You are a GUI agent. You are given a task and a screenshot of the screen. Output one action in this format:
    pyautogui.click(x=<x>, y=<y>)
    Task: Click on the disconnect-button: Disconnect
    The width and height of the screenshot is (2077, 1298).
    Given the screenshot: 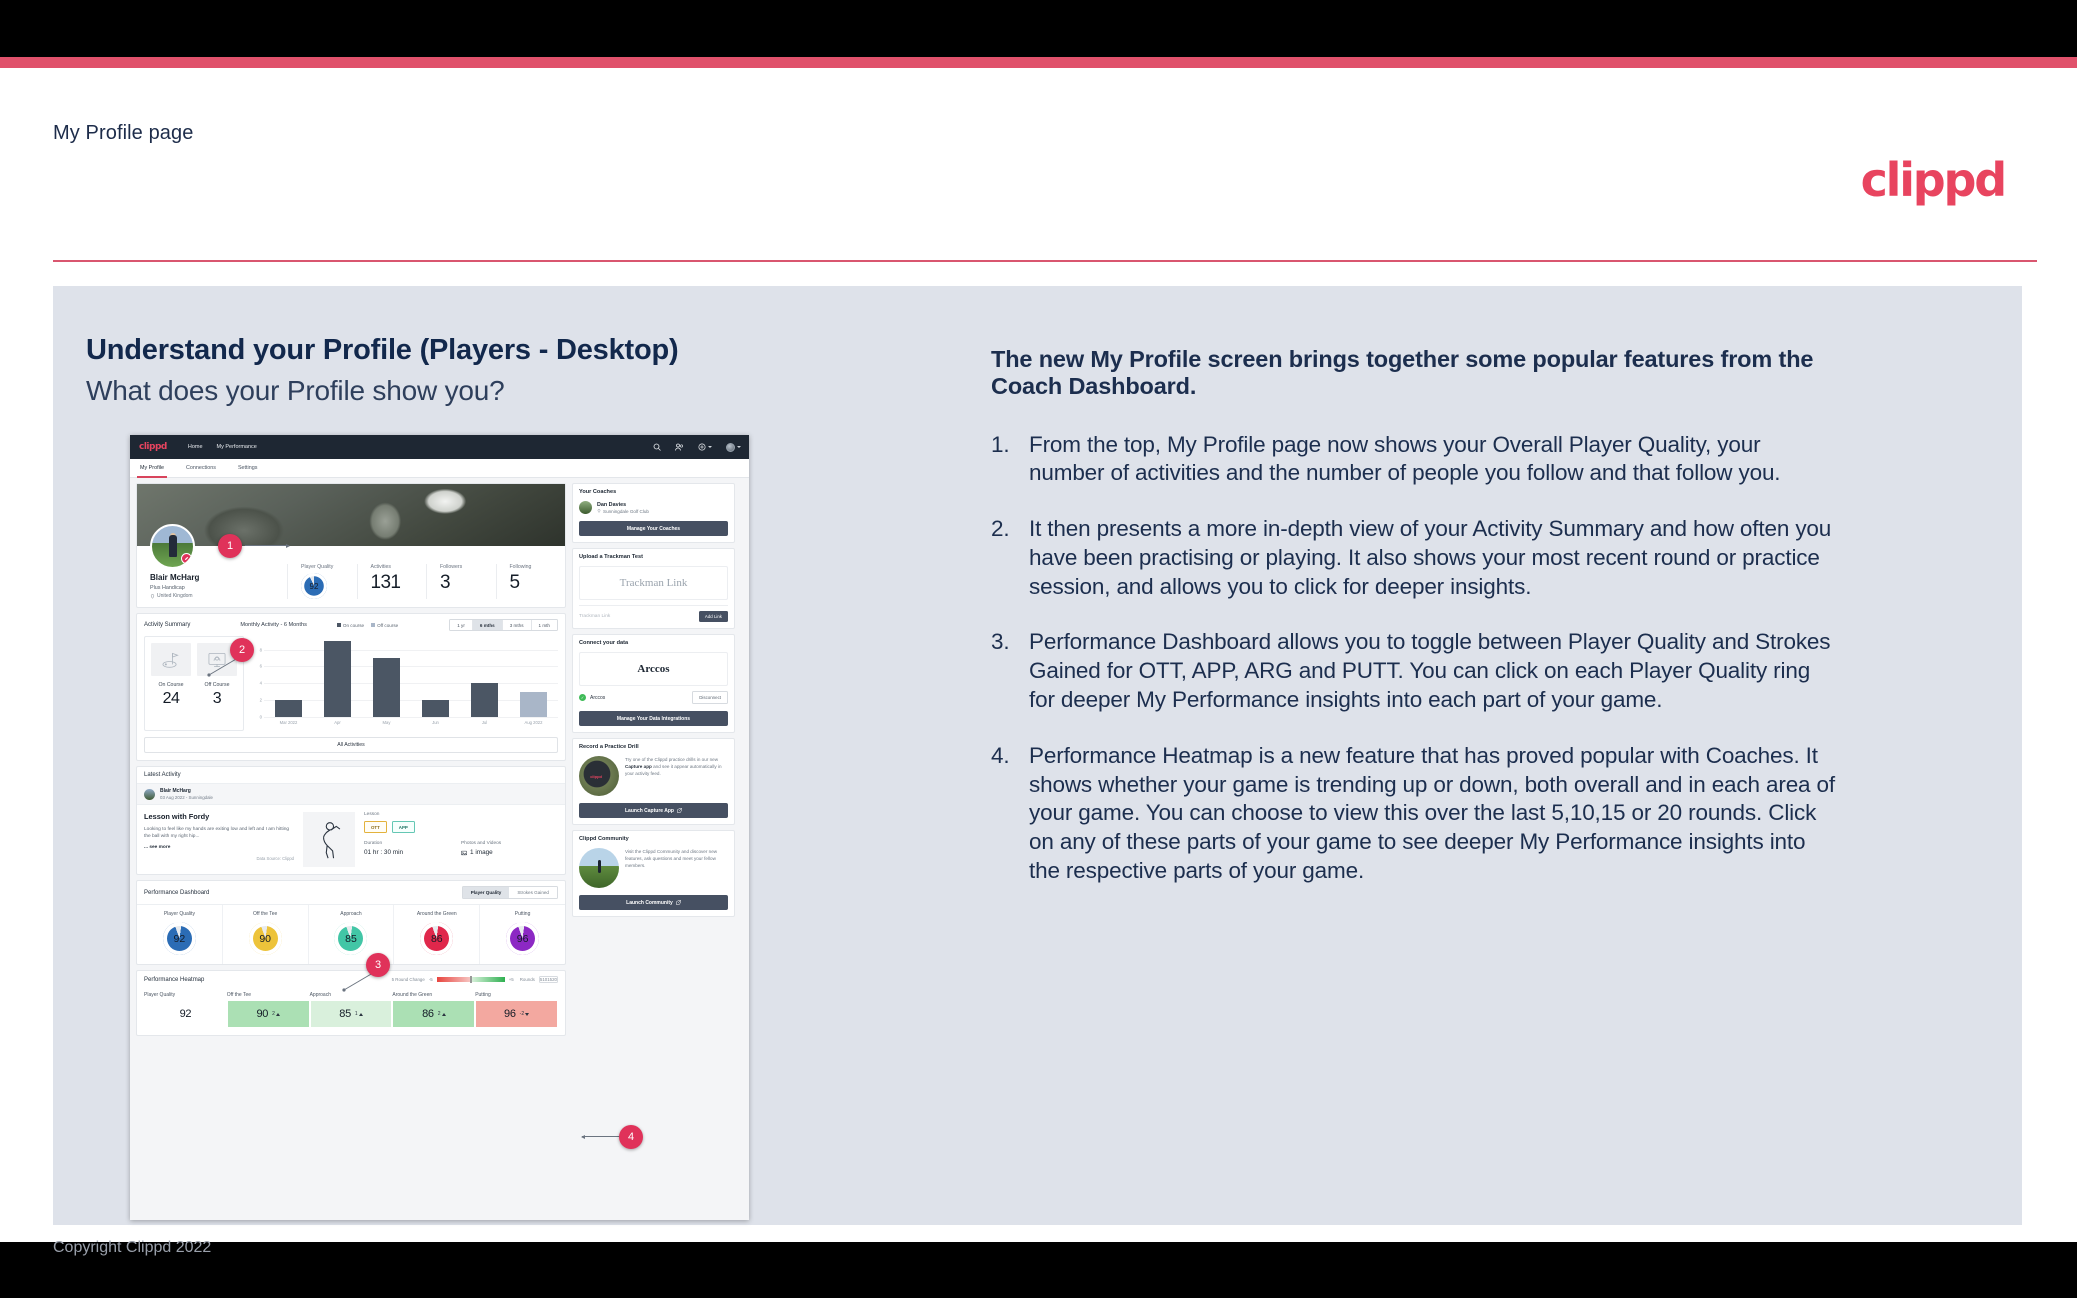 What is the action you would take?
    pyautogui.click(x=710, y=697)
    